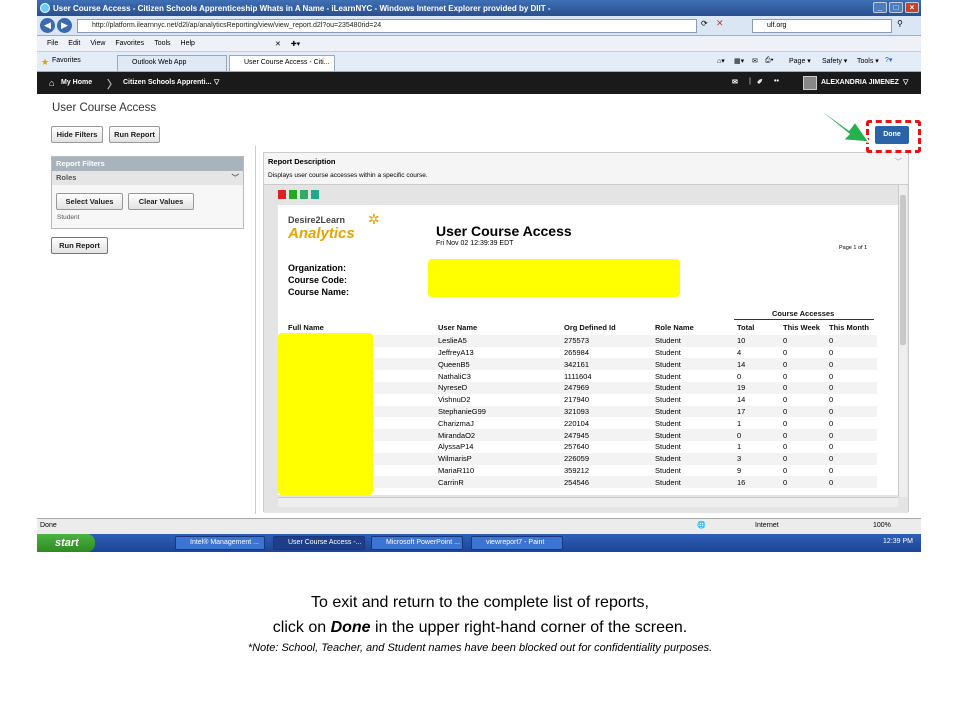 This screenshot has height=720, width=960. What do you see at coordinates (517, 543) in the screenshot?
I see `task-paint: viewreport7 - Paint` at bounding box center [517, 543].